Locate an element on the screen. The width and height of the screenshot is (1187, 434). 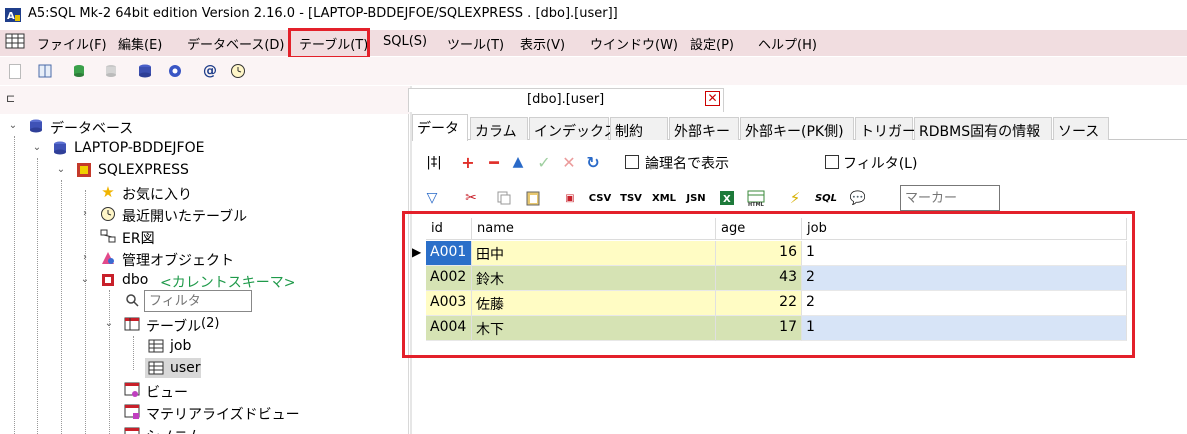
html-export-icon: HTML is located at coordinates (756, 198).